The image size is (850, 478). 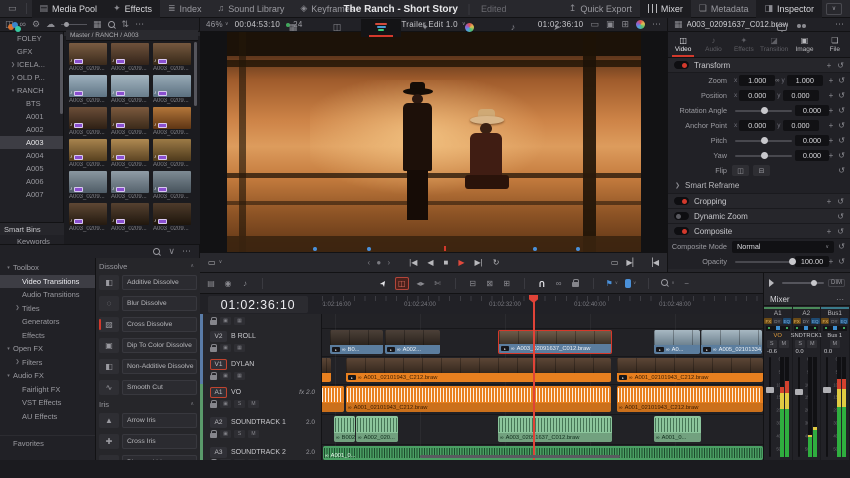 What do you see at coordinates (31, 38) in the screenshot?
I see `bin-item-foley: FOLEY` at bounding box center [31, 38].